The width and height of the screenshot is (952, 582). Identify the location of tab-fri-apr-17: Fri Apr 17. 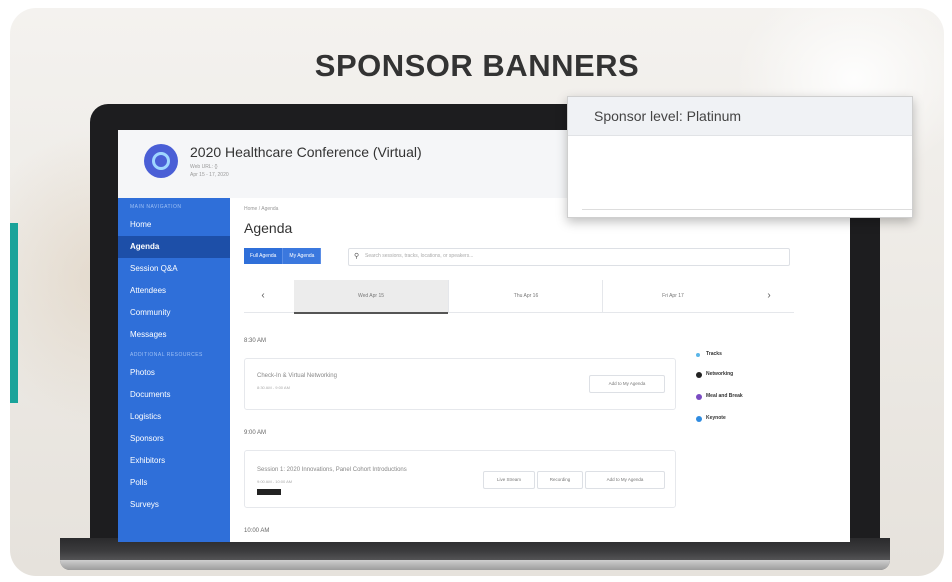
(672, 296).